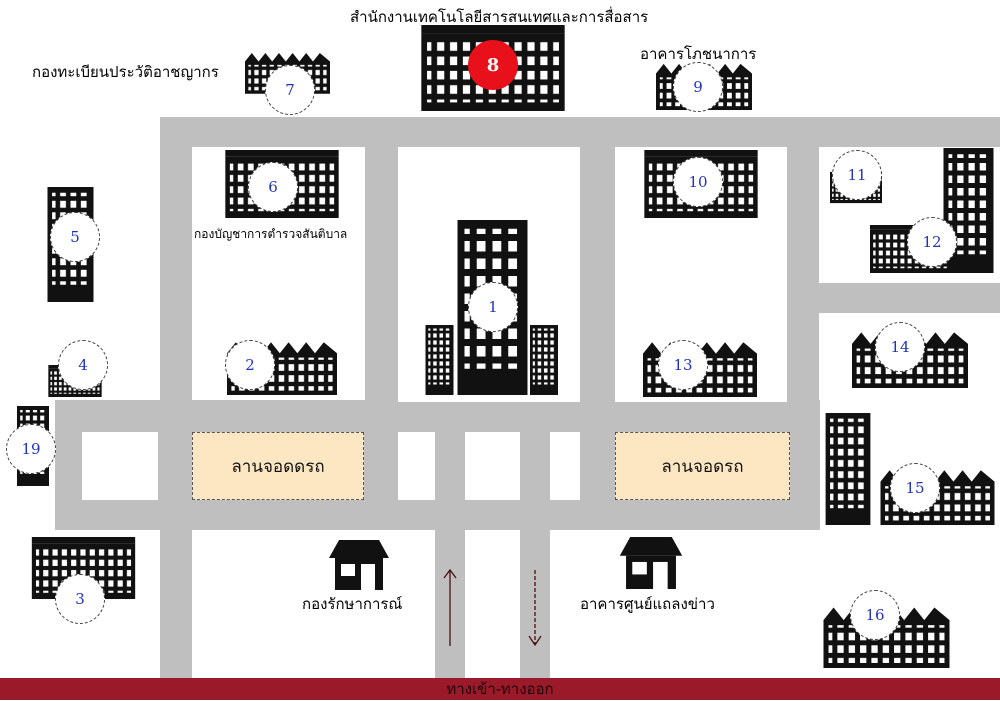  I want to click on parking-lot-left-label: ลานจอดดรถ, so click(278, 466).